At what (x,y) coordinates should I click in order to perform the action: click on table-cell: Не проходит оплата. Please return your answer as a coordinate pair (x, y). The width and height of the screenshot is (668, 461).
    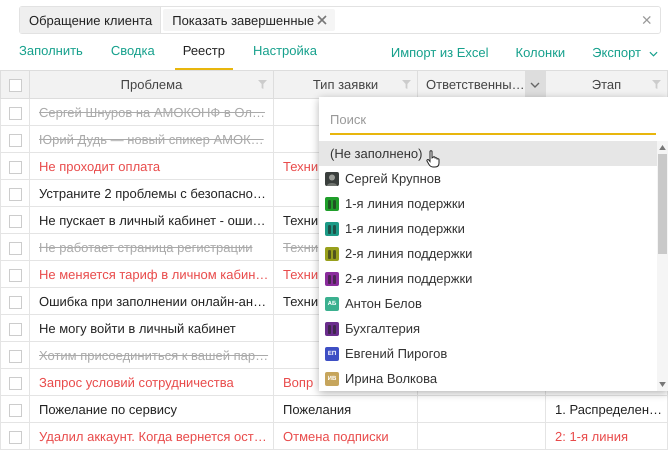
    Looking at the image, I should click on (99, 166).